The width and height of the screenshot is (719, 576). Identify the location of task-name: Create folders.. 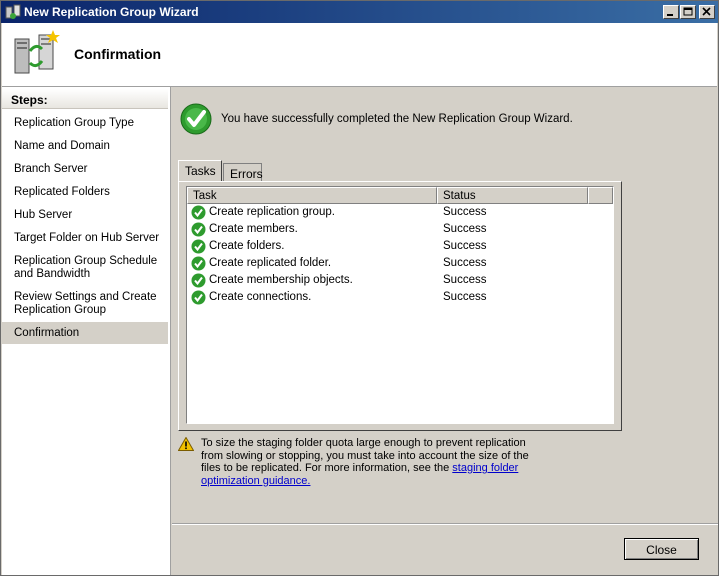
(247, 246).